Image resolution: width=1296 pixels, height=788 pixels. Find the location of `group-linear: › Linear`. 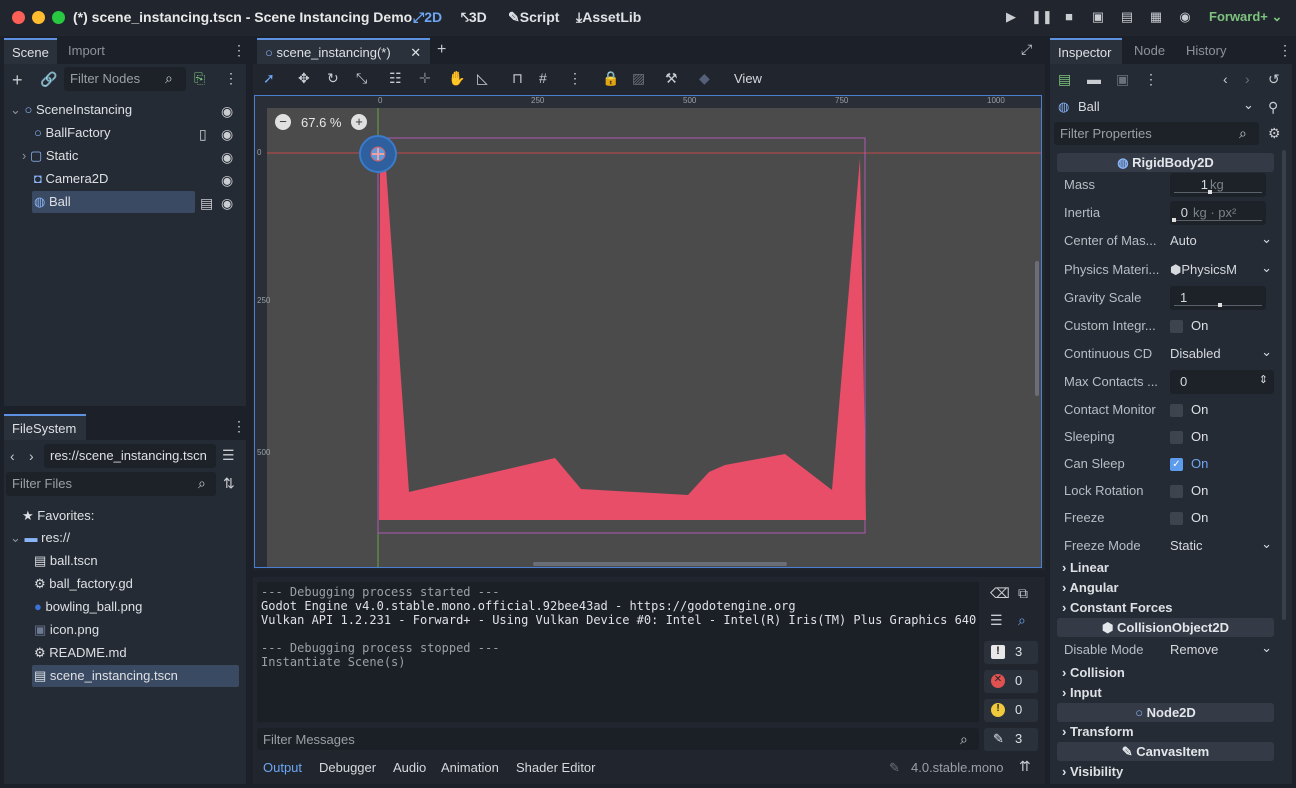

group-linear: › Linear is located at coordinates (1085, 567).